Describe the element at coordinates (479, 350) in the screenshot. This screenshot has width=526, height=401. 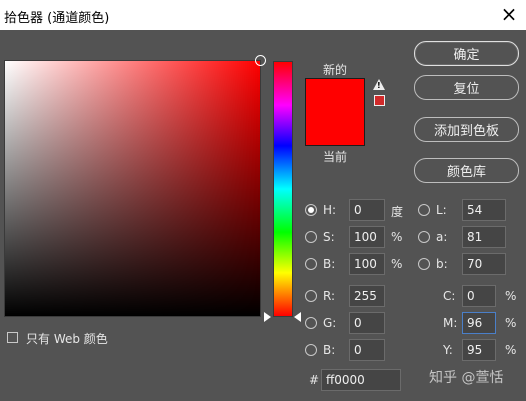
I see `y-input: 95` at that location.